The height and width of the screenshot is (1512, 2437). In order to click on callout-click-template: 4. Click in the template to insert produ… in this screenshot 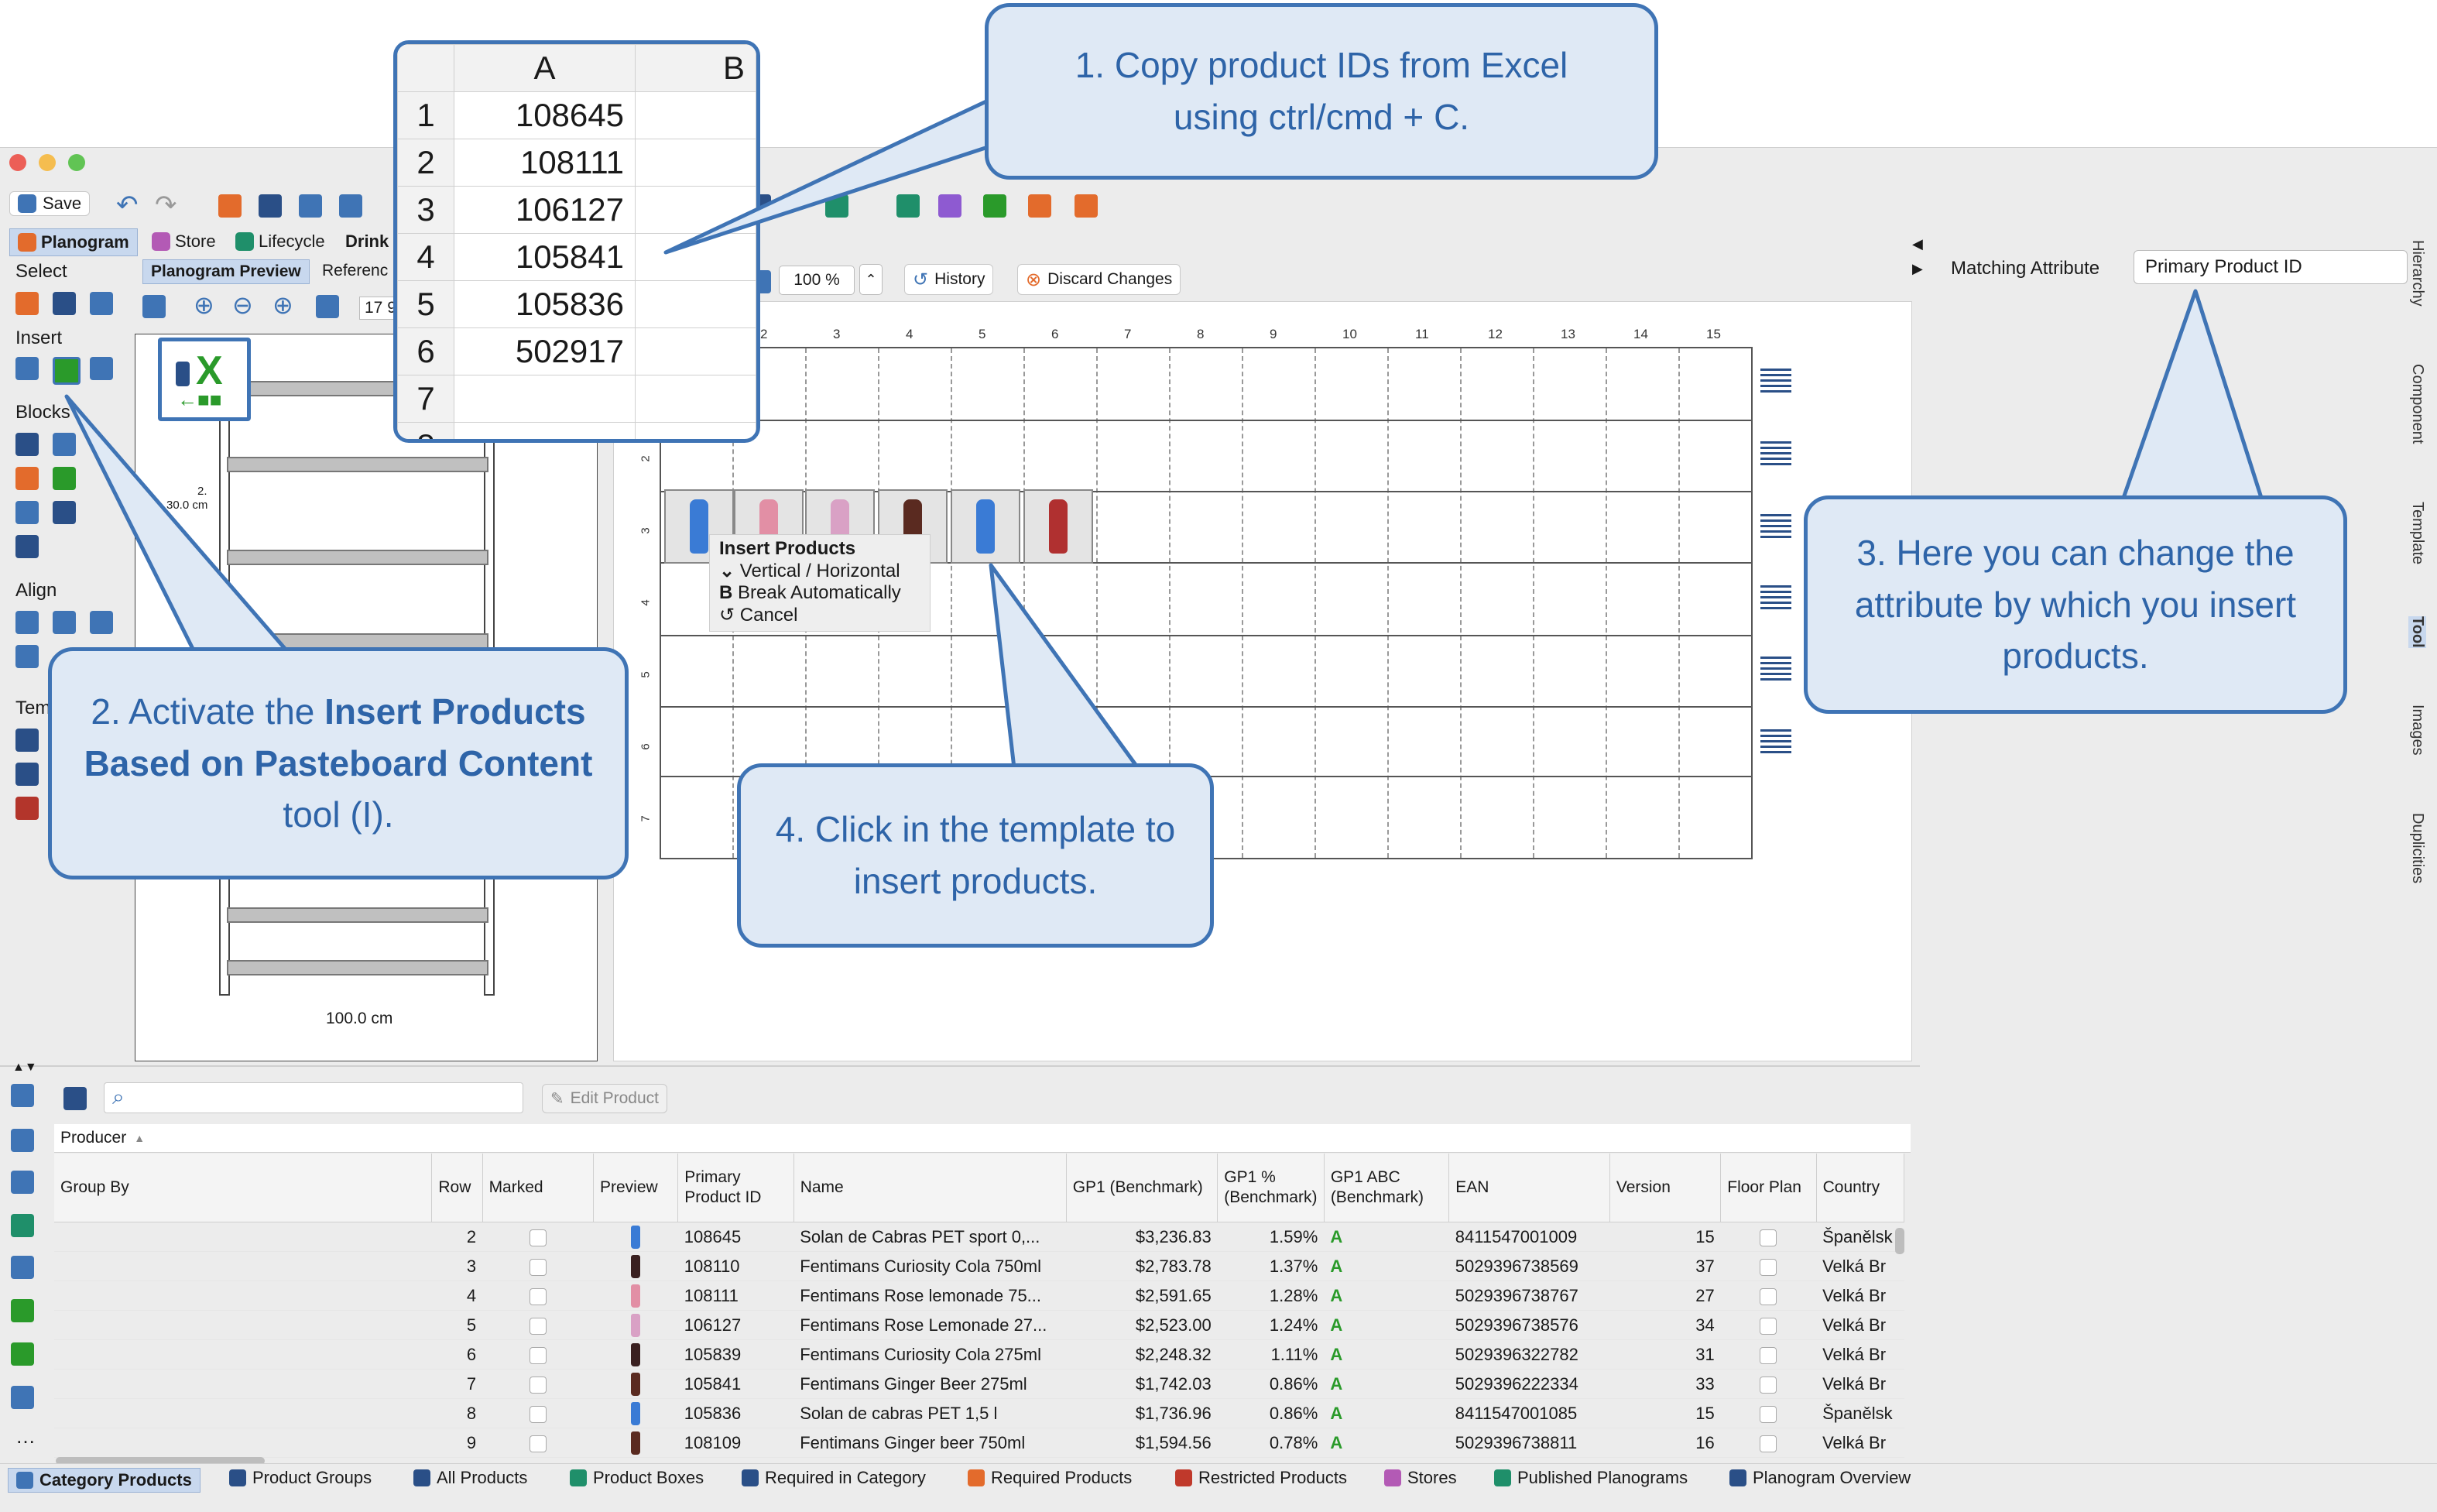, I will do `click(975, 856)`.